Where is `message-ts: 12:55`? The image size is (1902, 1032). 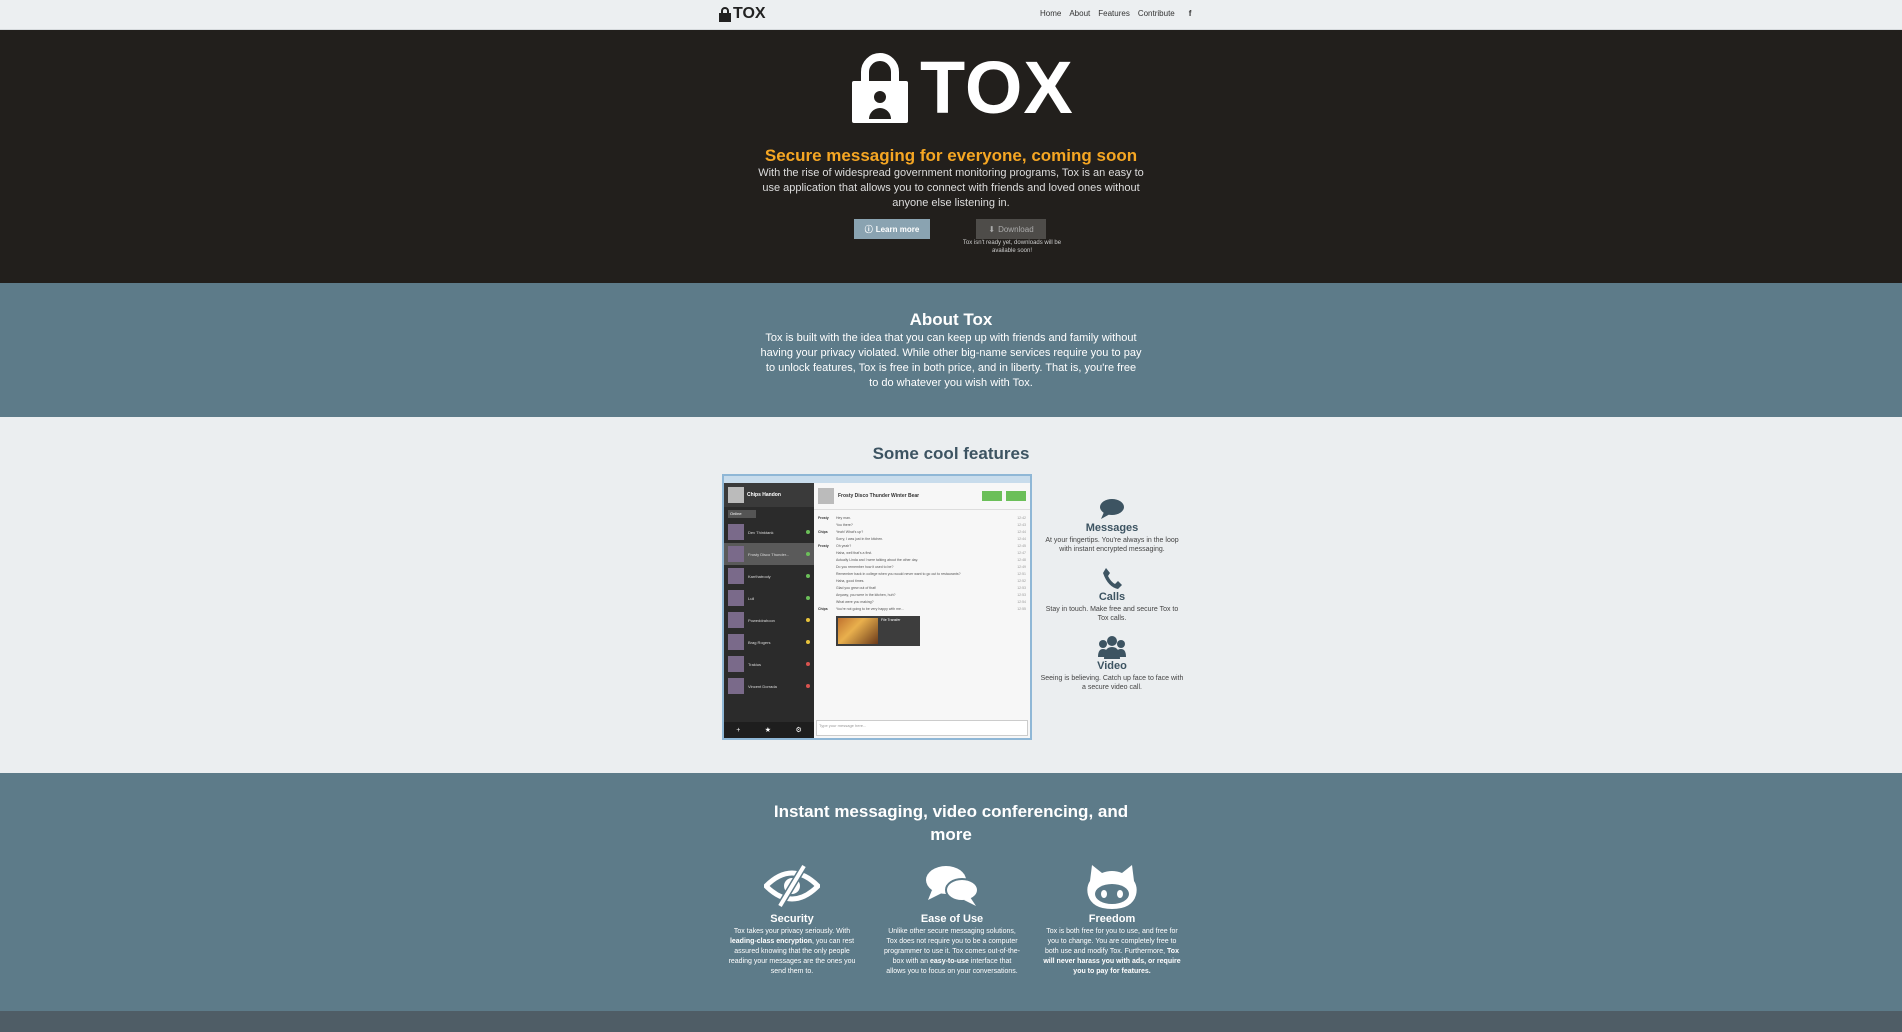 message-ts: 12:55 is located at coordinates (1021, 608).